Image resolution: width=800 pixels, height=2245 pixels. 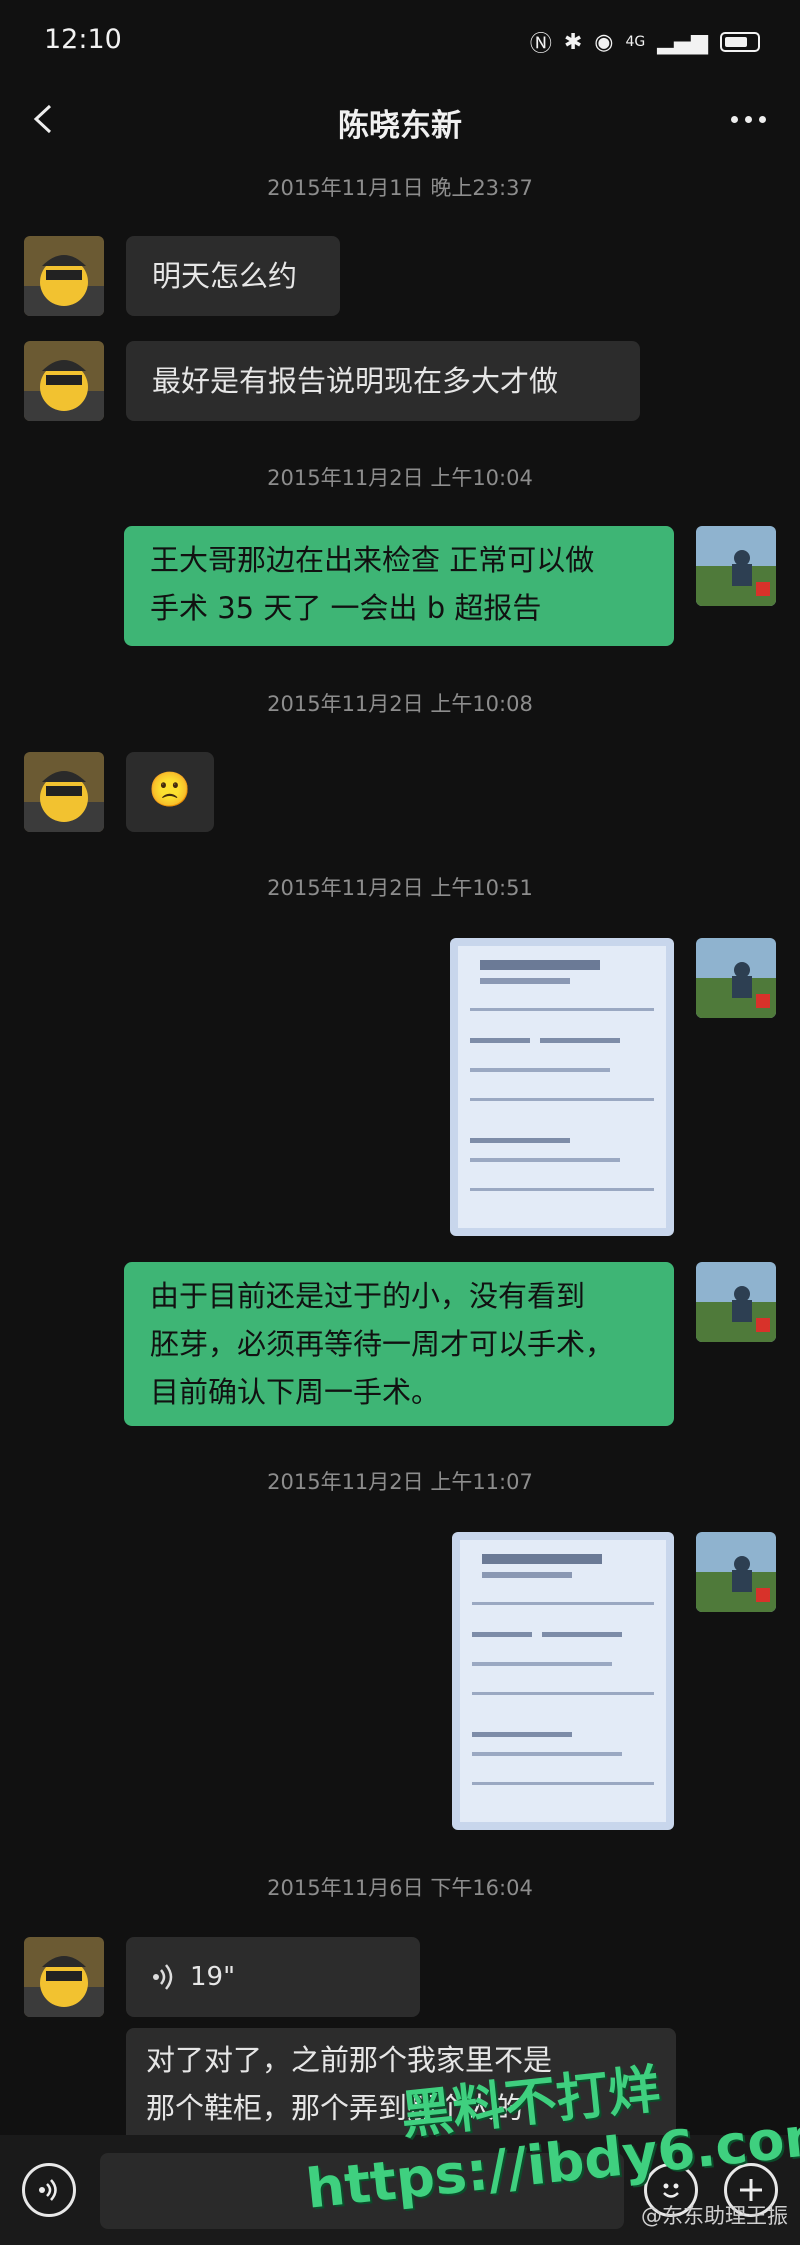 I want to click on wifi-icon: ◉, so click(x=604, y=42).